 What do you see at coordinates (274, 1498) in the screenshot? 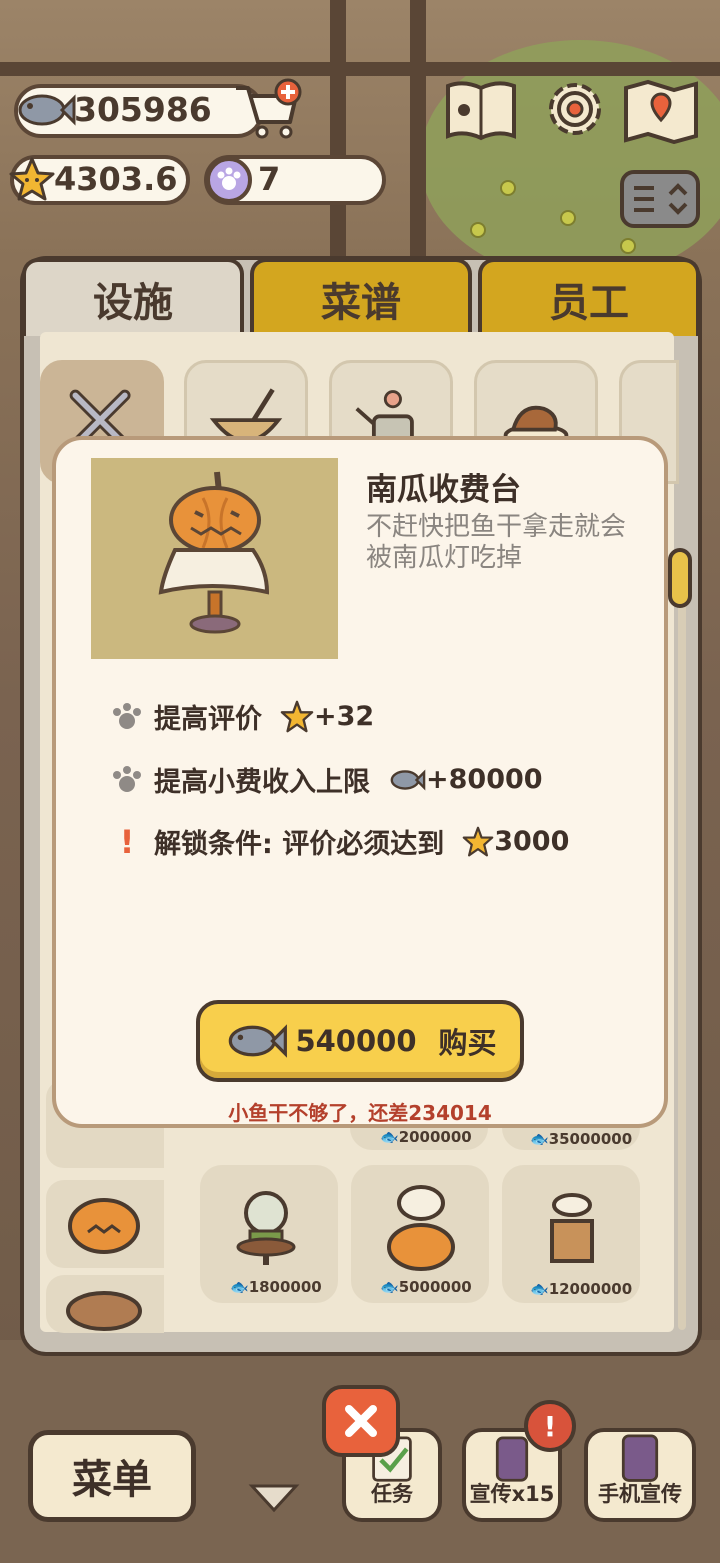
I see `chevron-down-icon` at bounding box center [274, 1498].